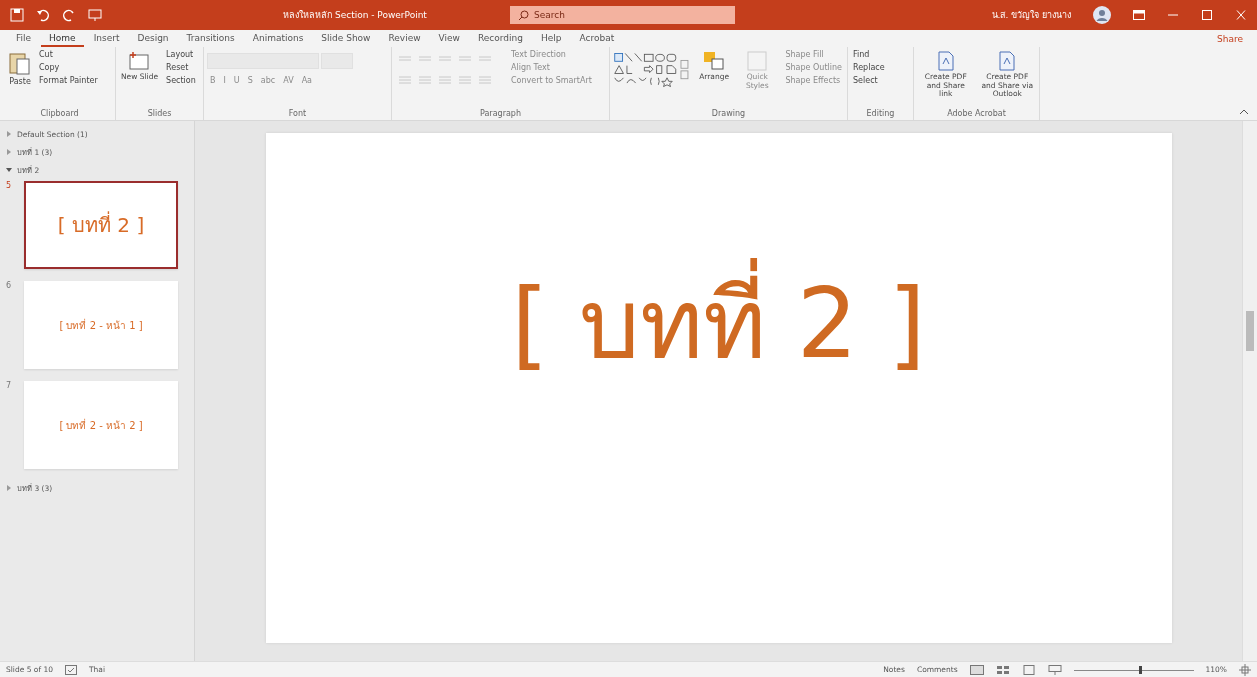 The image size is (1257, 677). I want to click on slide-title: [ บทที่ 2 ], so click(718, 323).